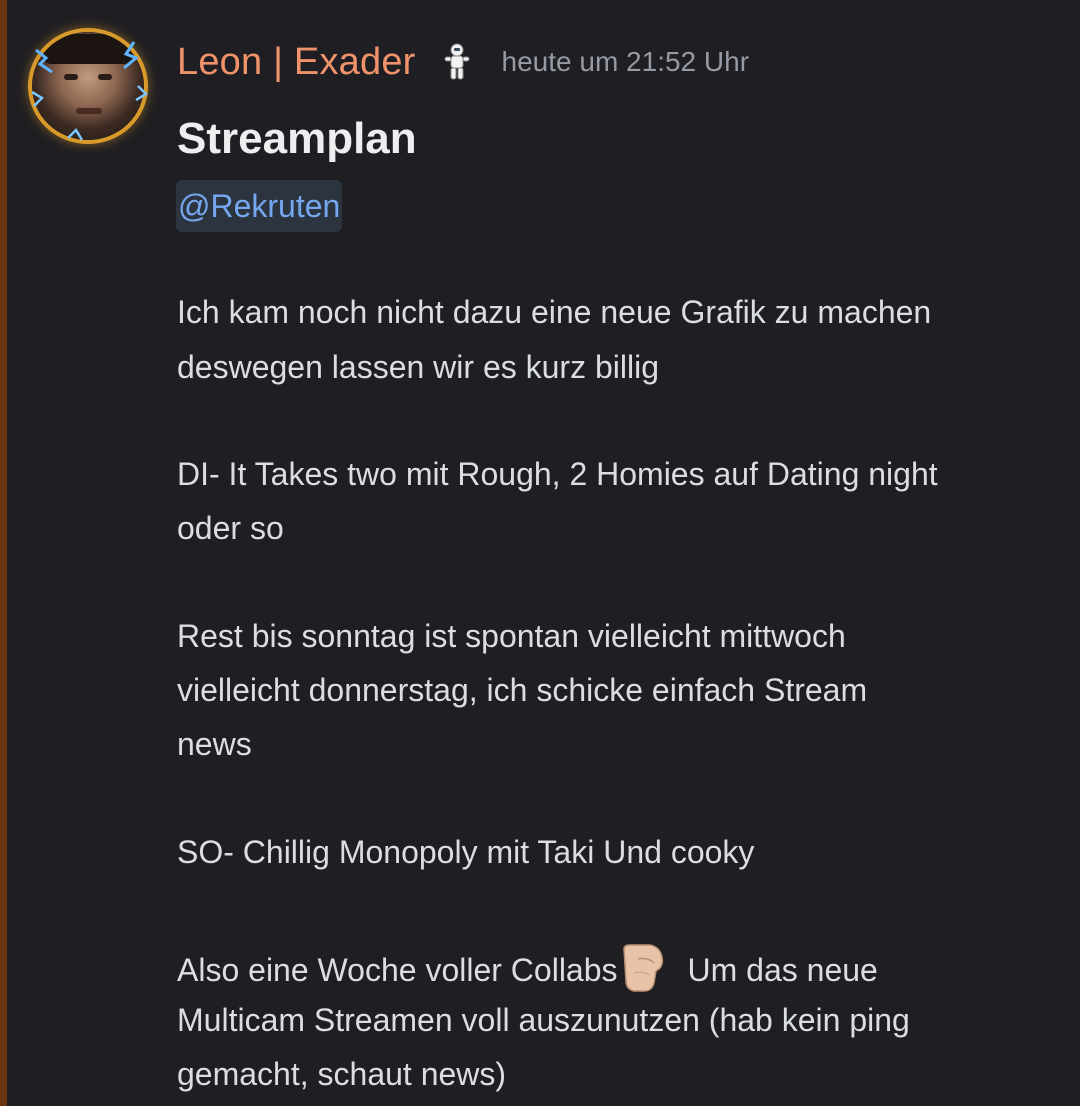 This screenshot has height=1106, width=1080. Describe the element at coordinates (342, 1074) in the screenshot. I see `message-text-line: gemacht, schaut news)` at that location.